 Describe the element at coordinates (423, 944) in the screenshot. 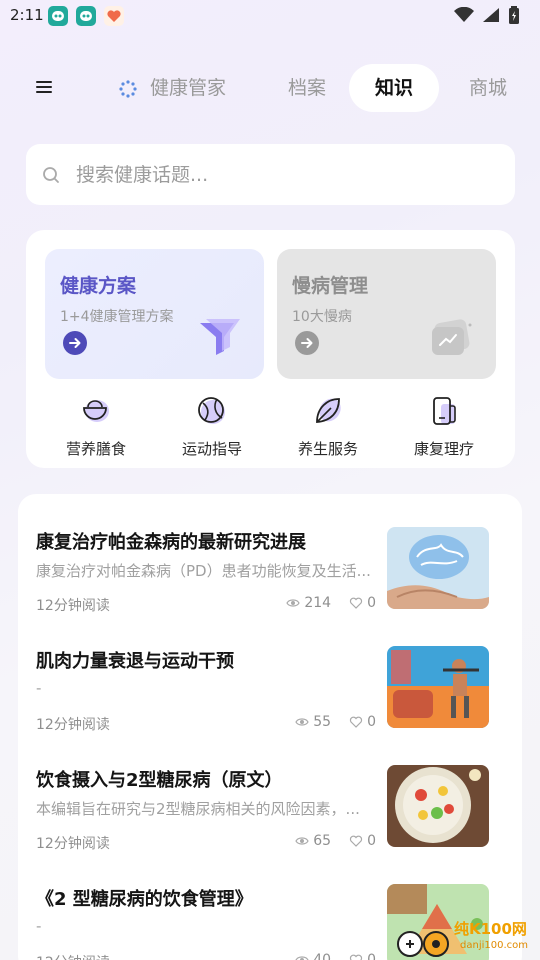

I see `watermark-logo` at that location.